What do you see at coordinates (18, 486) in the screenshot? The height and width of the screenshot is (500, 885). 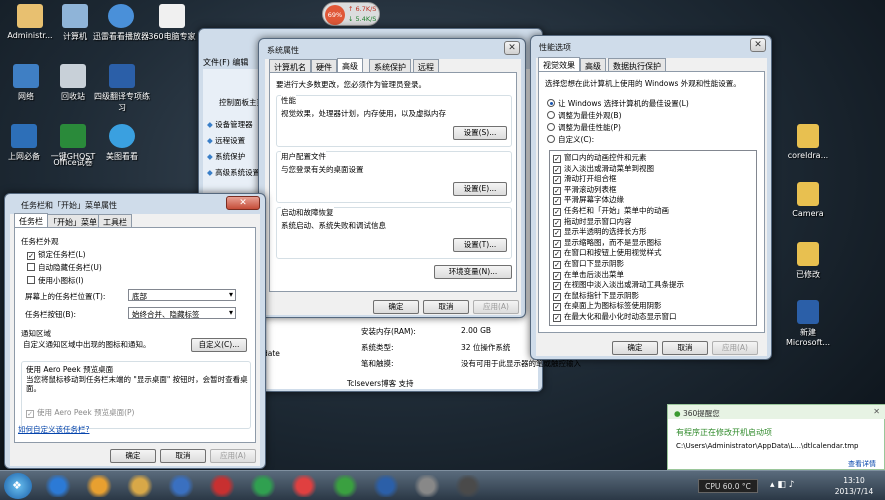 I see `start-button: ❖` at bounding box center [18, 486].